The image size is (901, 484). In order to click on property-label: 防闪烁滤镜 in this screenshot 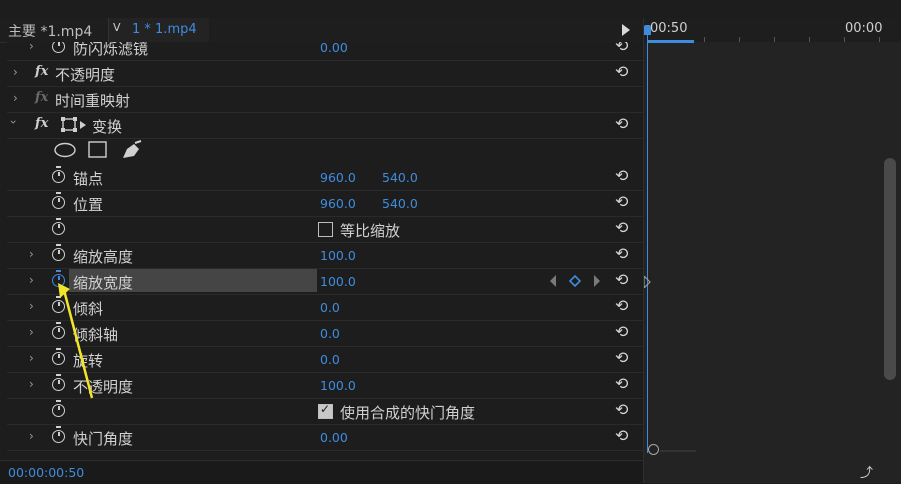, I will do `click(111, 50)`.